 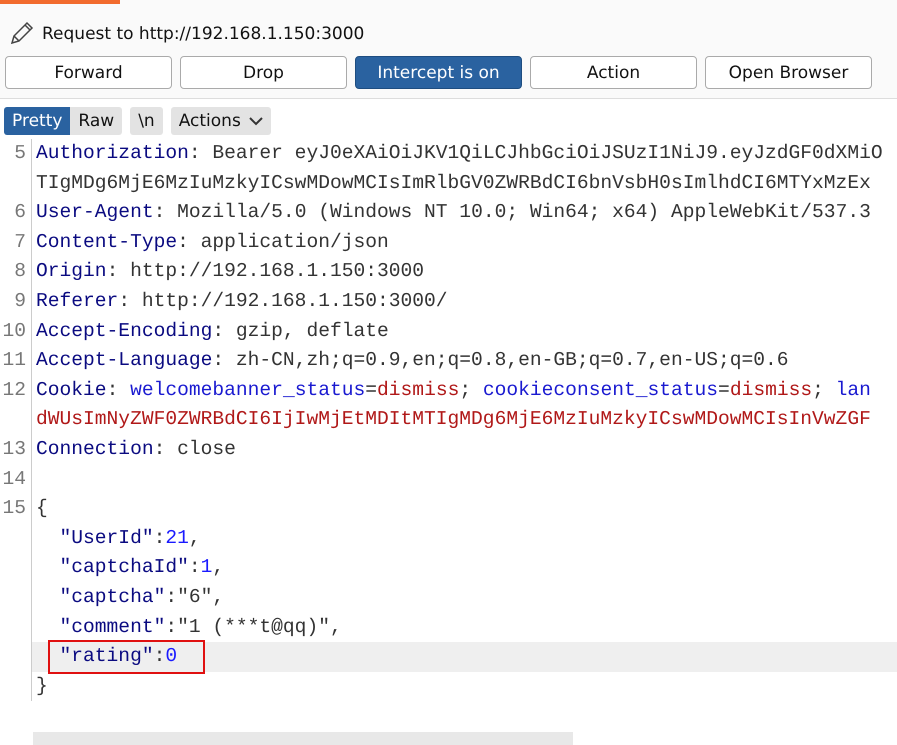 What do you see at coordinates (16, 154) in the screenshot?
I see `line-number: 5` at bounding box center [16, 154].